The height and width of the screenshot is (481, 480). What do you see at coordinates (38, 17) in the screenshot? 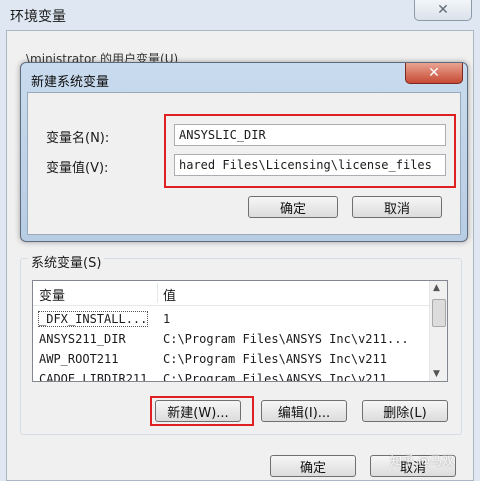
I see `window-title: 环境变量` at bounding box center [38, 17].